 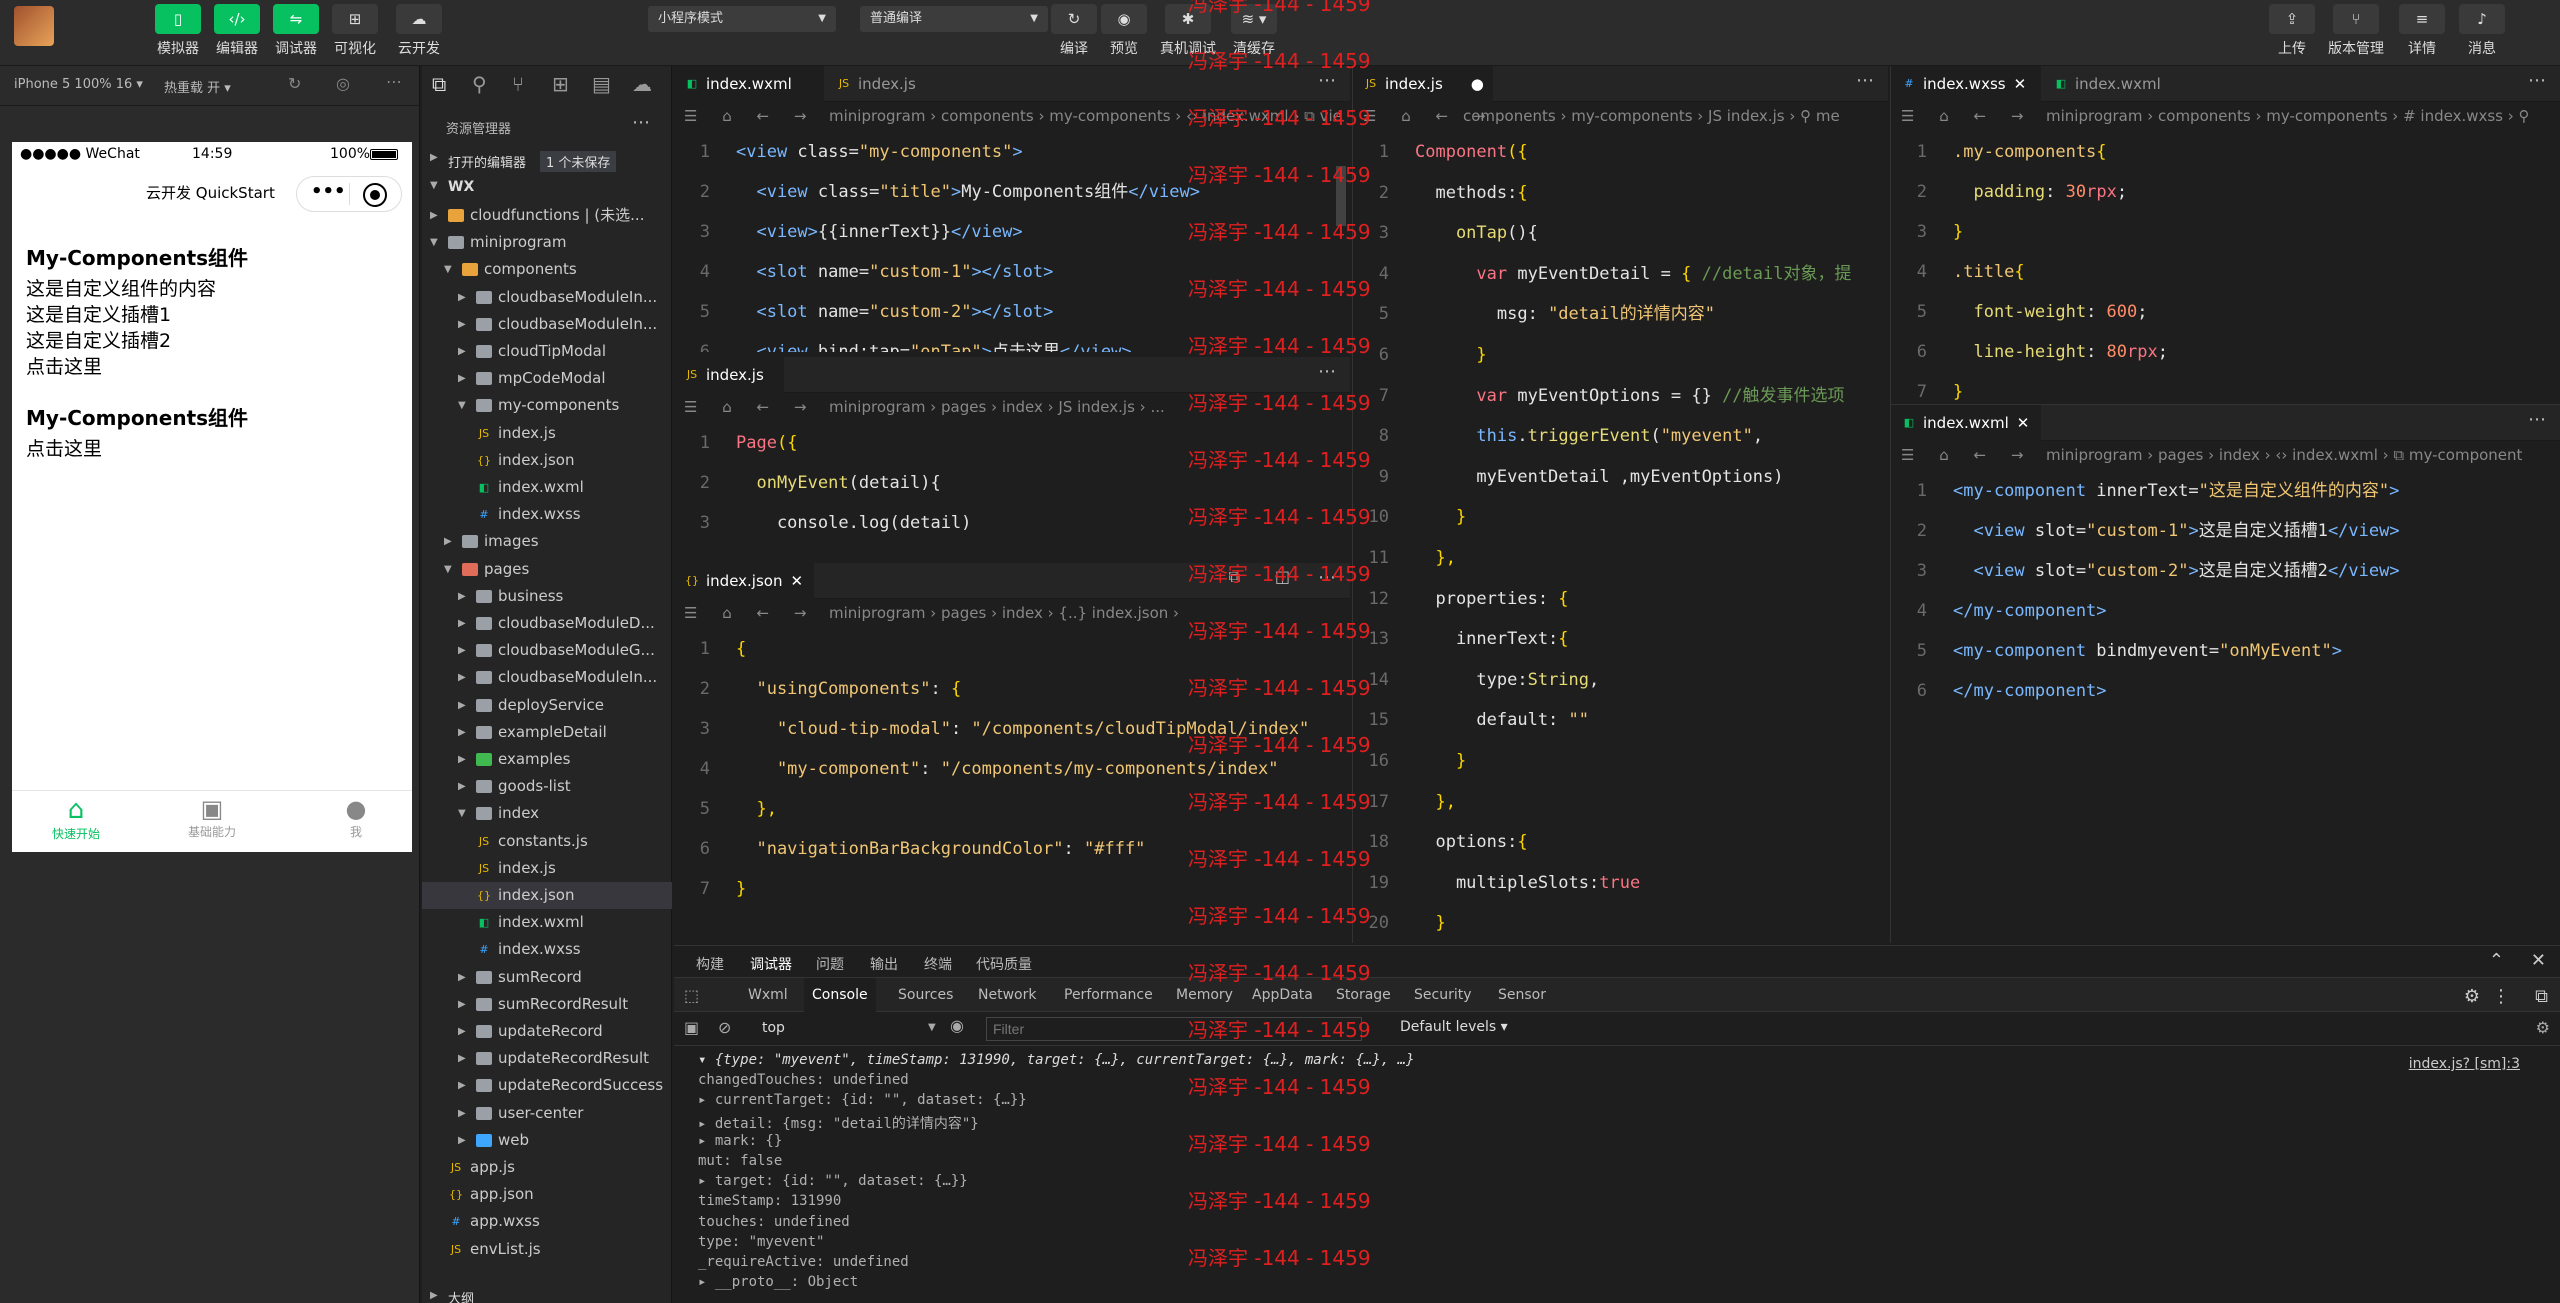 I want to click on tree-item: ▶ goods-list, so click(x=547, y=786).